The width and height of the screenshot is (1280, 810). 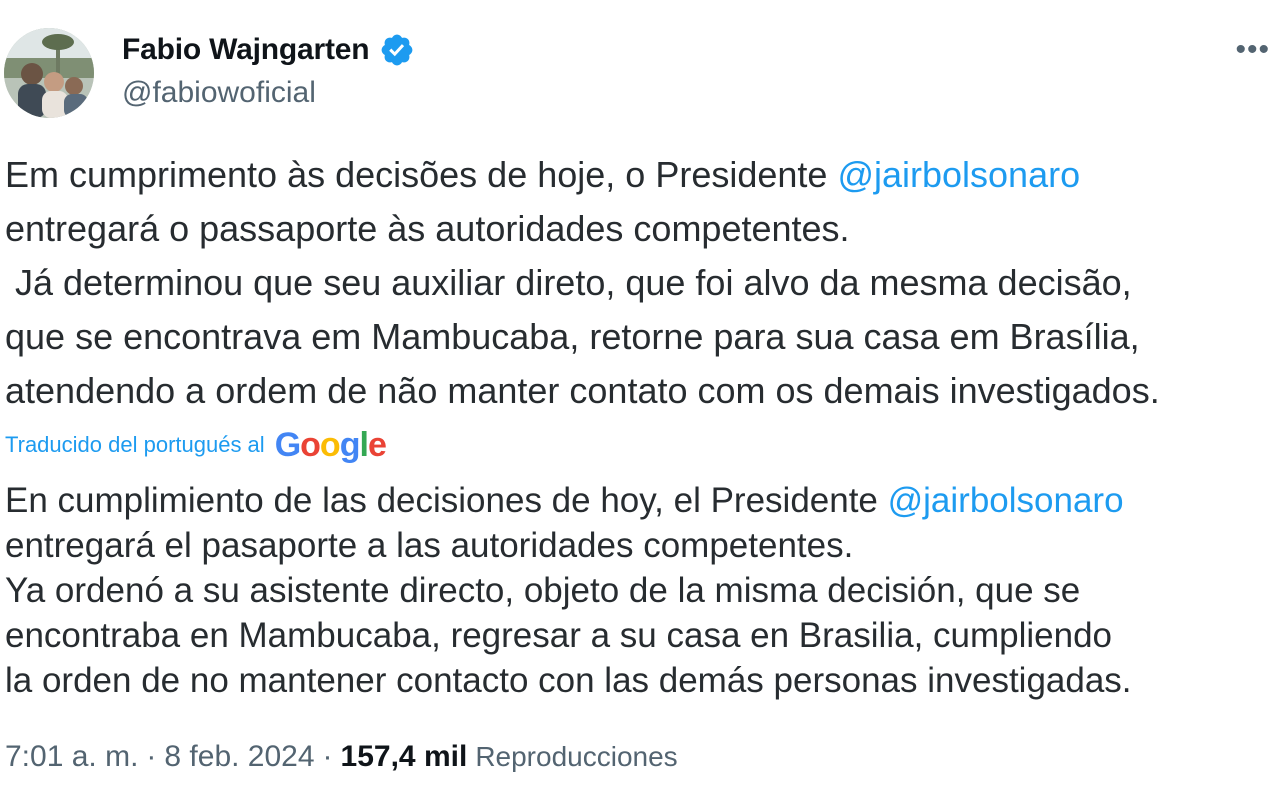 I want to click on avatar, so click(x=49, y=73).